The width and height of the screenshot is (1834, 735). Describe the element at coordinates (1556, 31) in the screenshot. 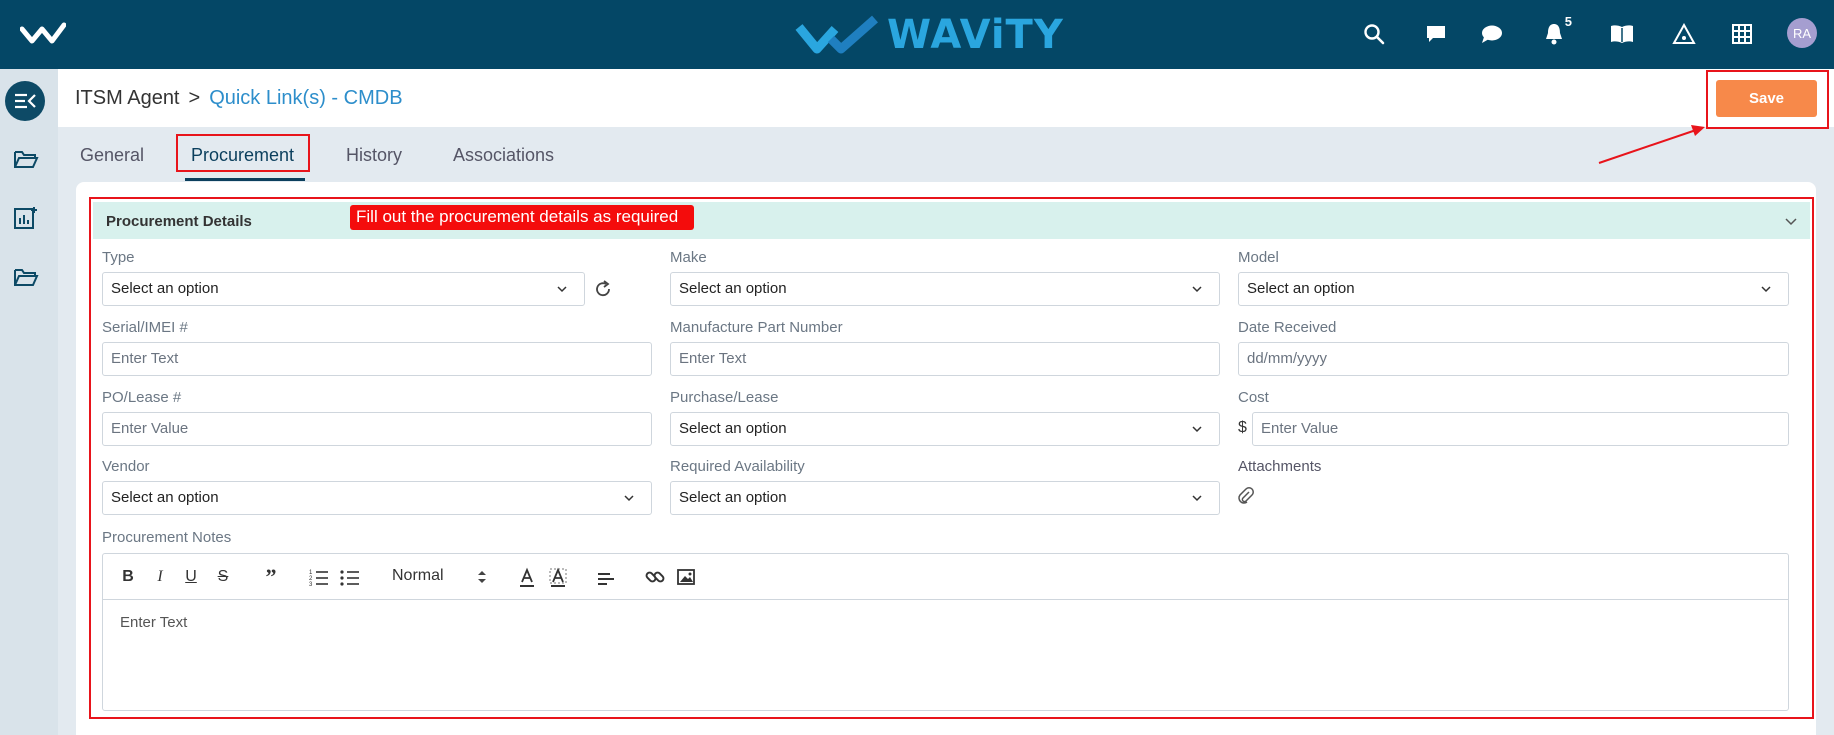

I see `notification-bell-icon: 5` at that location.